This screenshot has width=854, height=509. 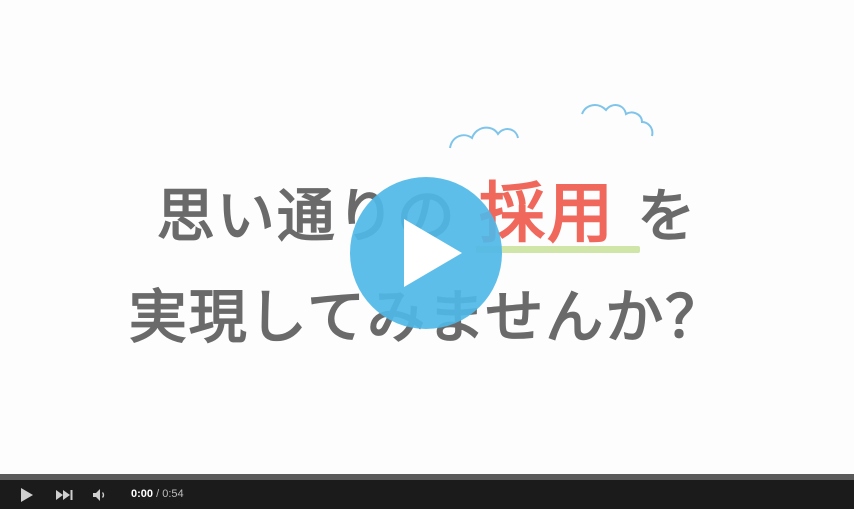 What do you see at coordinates (142, 494) in the screenshot?
I see `current-time: 0:00` at bounding box center [142, 494].